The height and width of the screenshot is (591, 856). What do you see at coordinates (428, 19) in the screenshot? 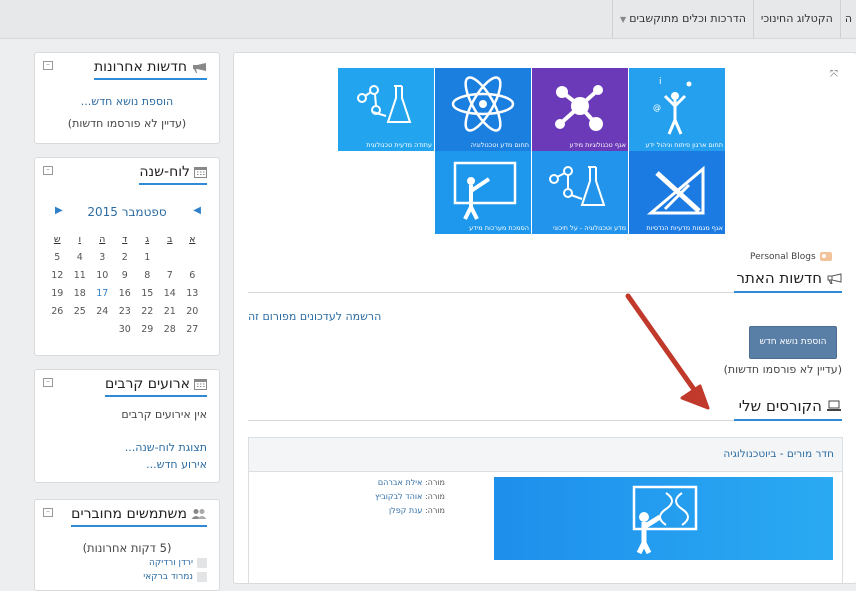
I see `top-navbar: ה הקטלוג החינוכי הדרכות וכלים מתוקשבים▼` at bounding box center [428, 19].